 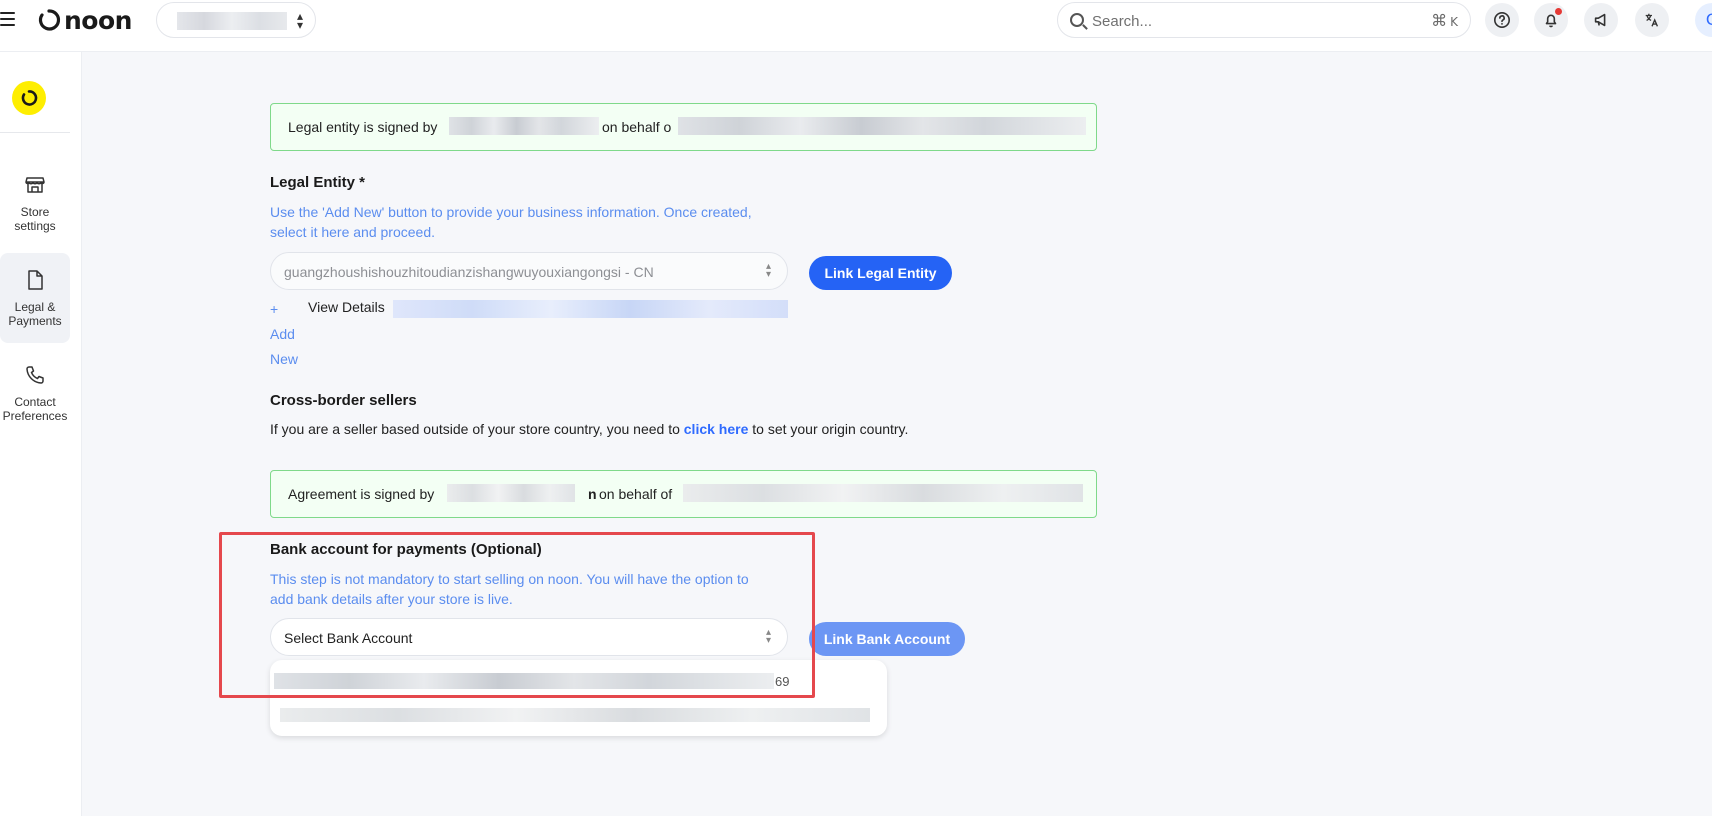 I want to click on store-icon, so click(x=35, y=185).